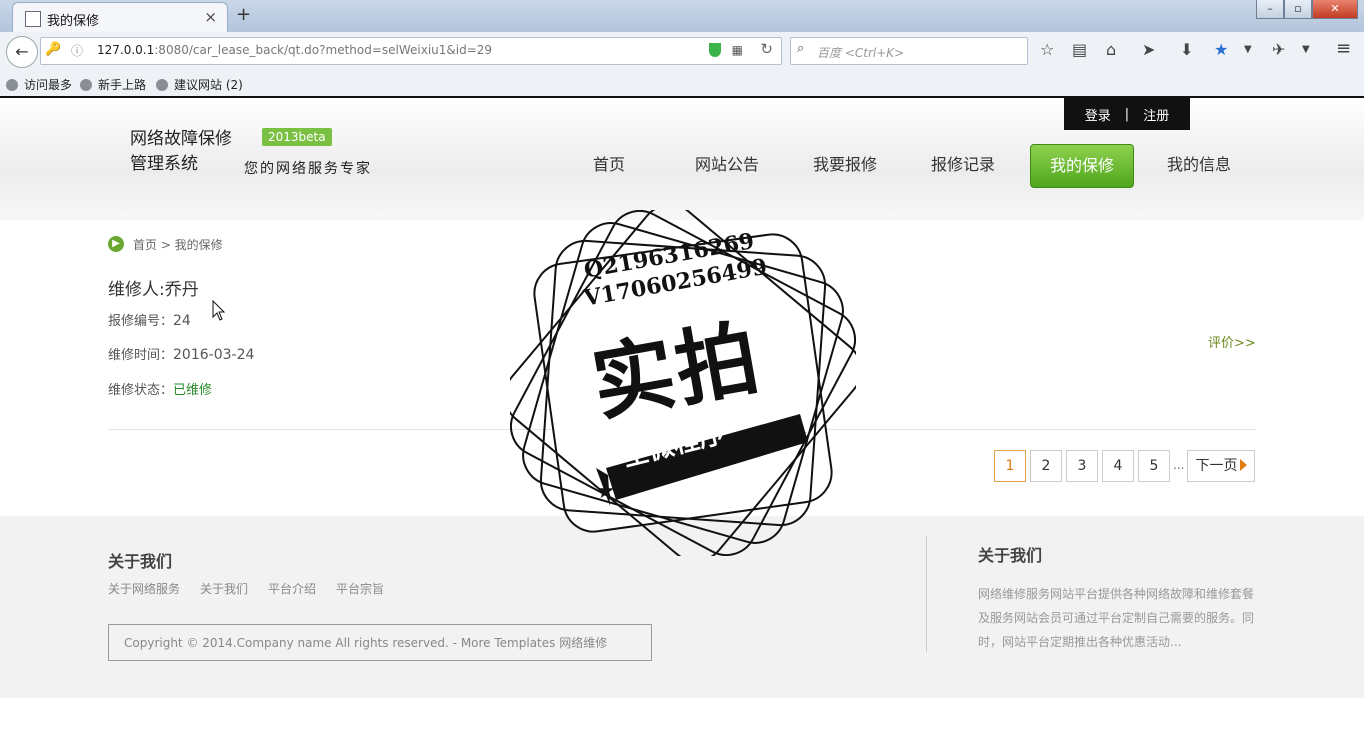  Describe the element at coordinates (73, 21) in the screenshot. I see `tab-title: 我的保修` at that location.